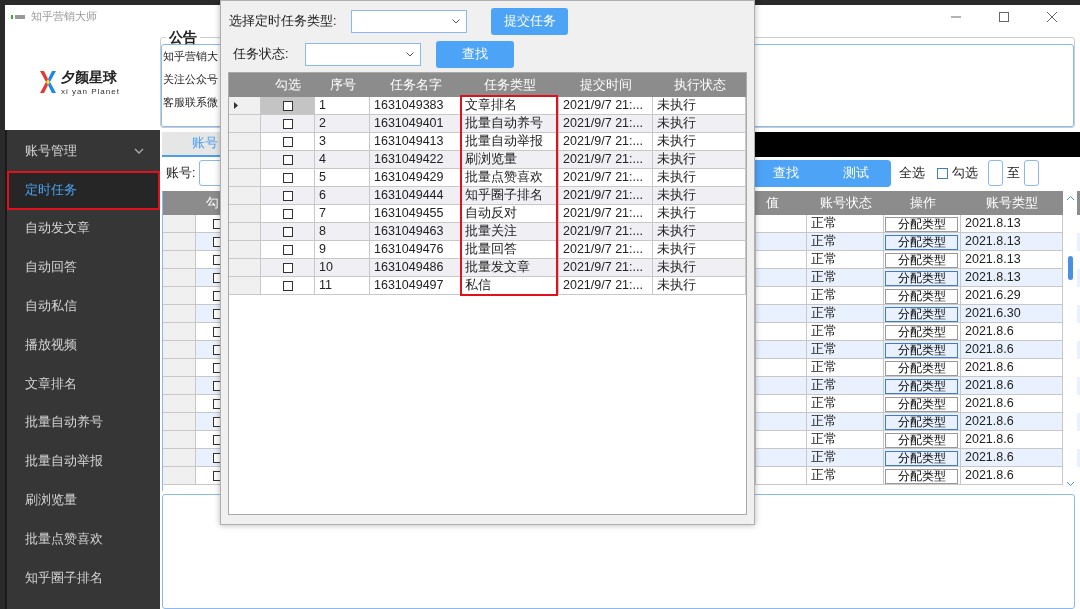  I want to click on scroll-thumb, so click(1070, 268).